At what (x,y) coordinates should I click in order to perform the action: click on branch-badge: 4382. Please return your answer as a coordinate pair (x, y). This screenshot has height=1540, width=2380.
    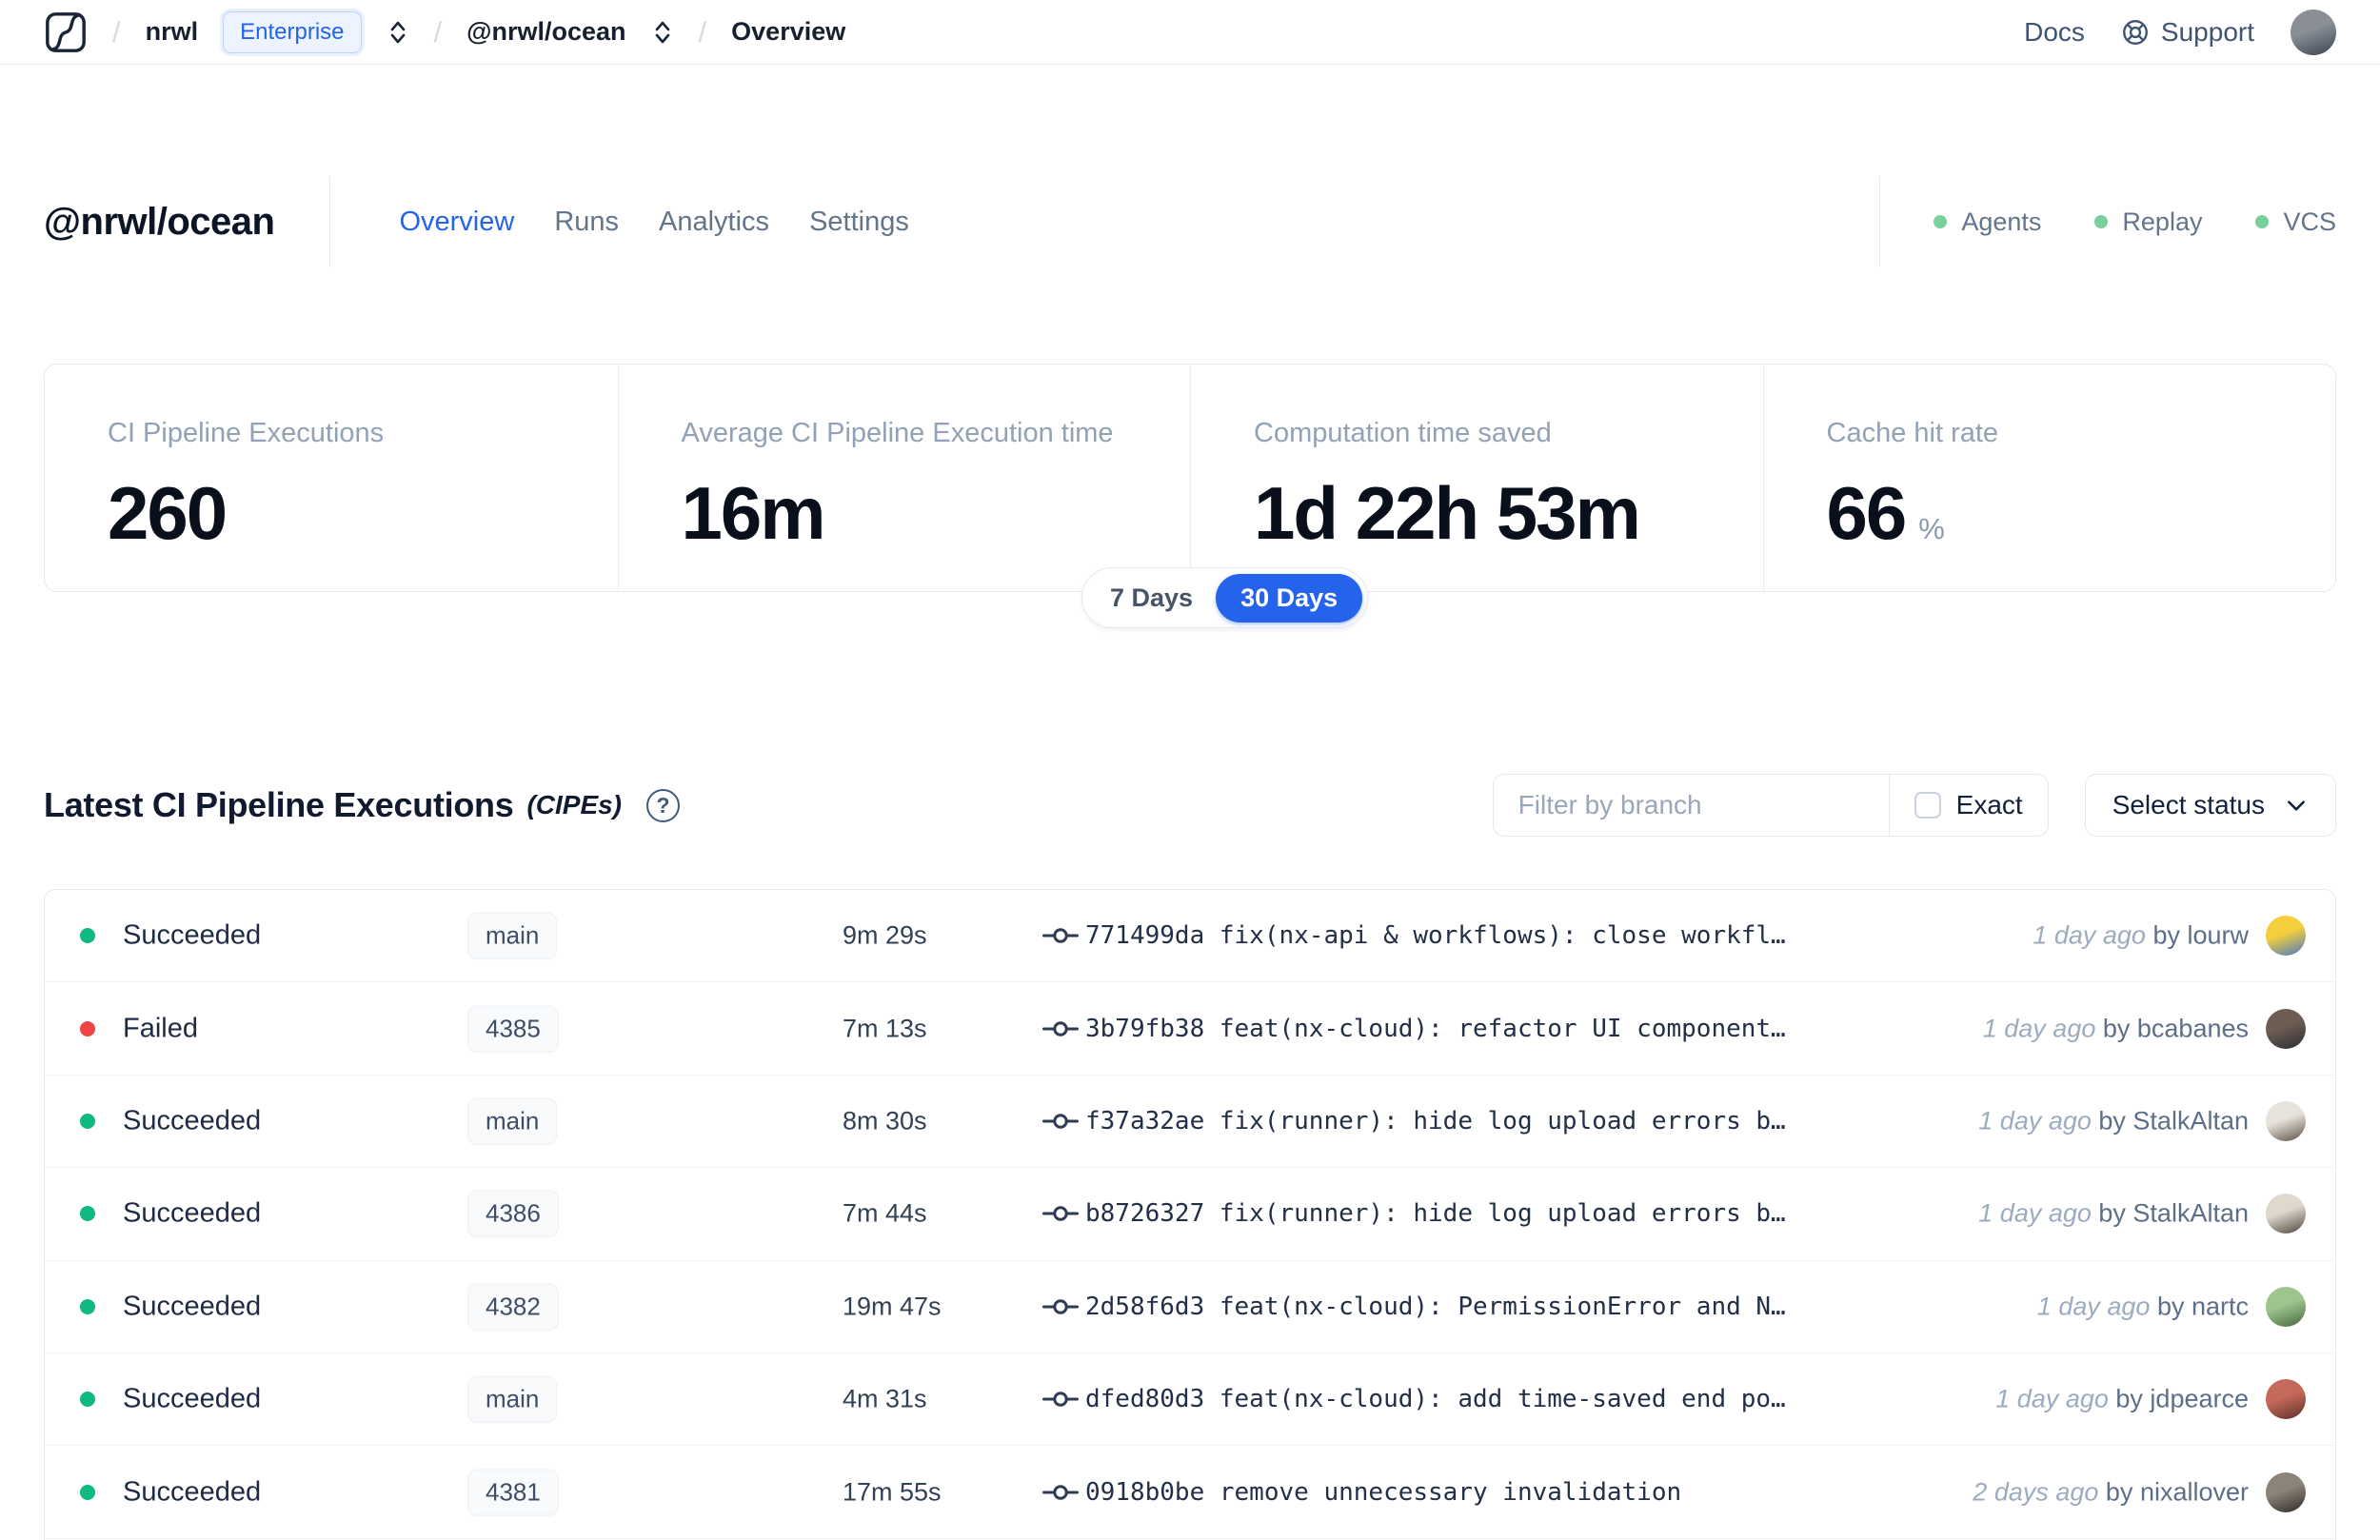
    Looking at the image, I should click on (513, 1307).